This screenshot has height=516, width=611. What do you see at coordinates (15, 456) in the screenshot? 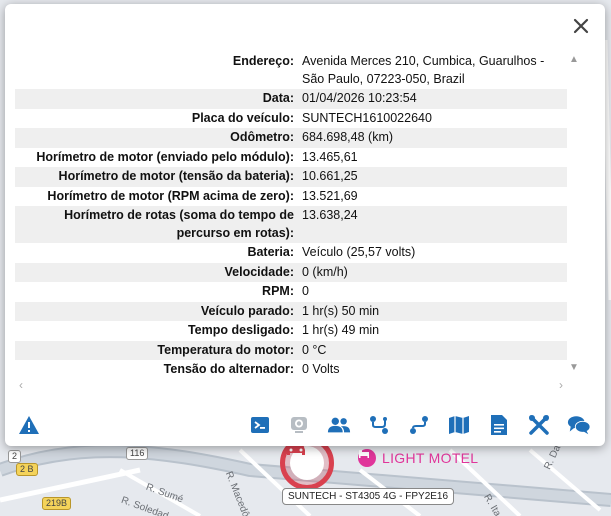
I see `route-shield: 2` at bounding box center [15, 456].